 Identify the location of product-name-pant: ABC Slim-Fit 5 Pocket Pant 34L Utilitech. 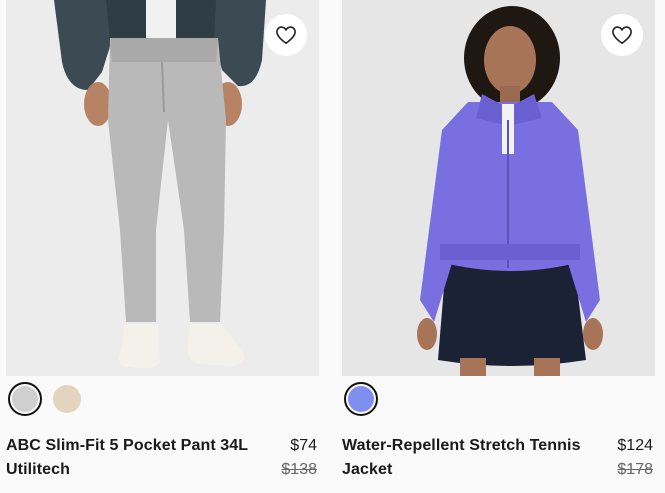
(131, 458).